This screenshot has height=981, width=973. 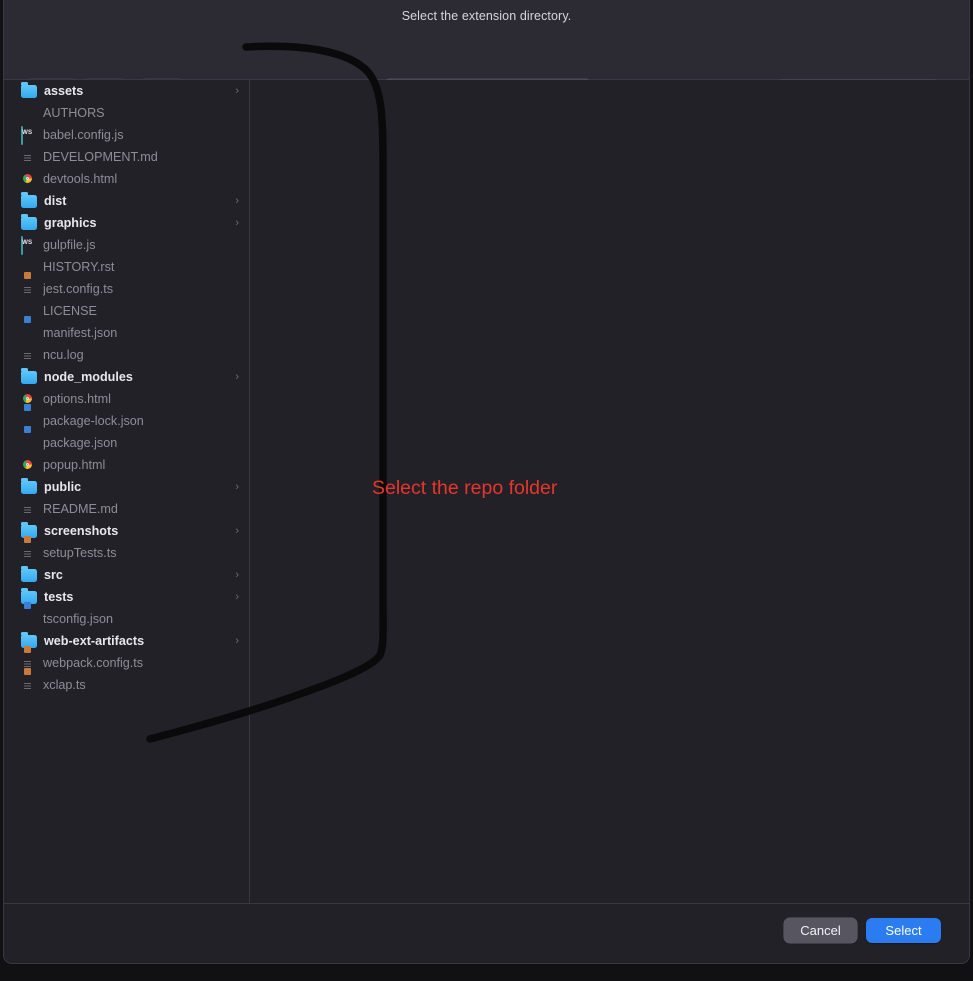 What do you see at coordinates (126, 509) in the screenshot?
I see `file-row: README.md` at bounding box center [126, 509].